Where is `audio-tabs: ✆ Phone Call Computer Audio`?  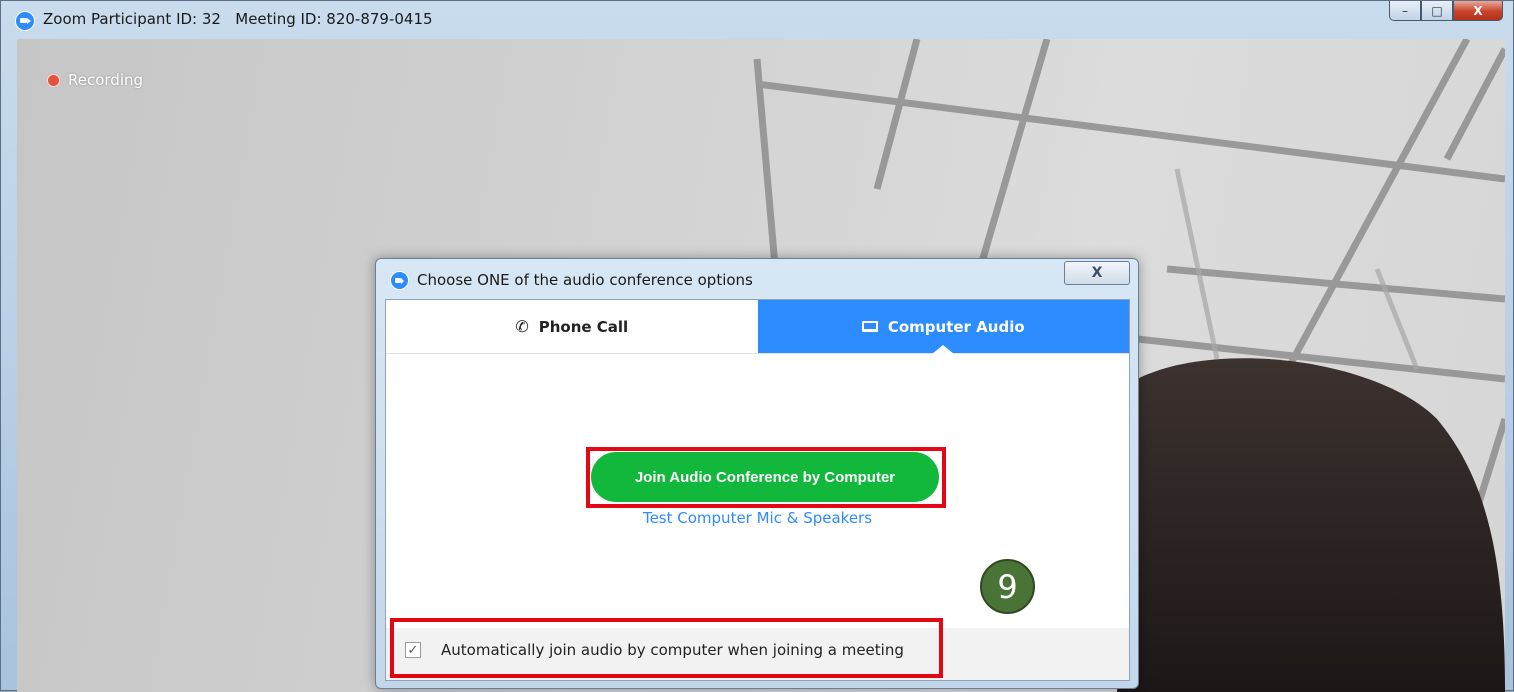
audio-tabs: ✆ Phone Call Computer Audio is located at coordinates (757, 327).